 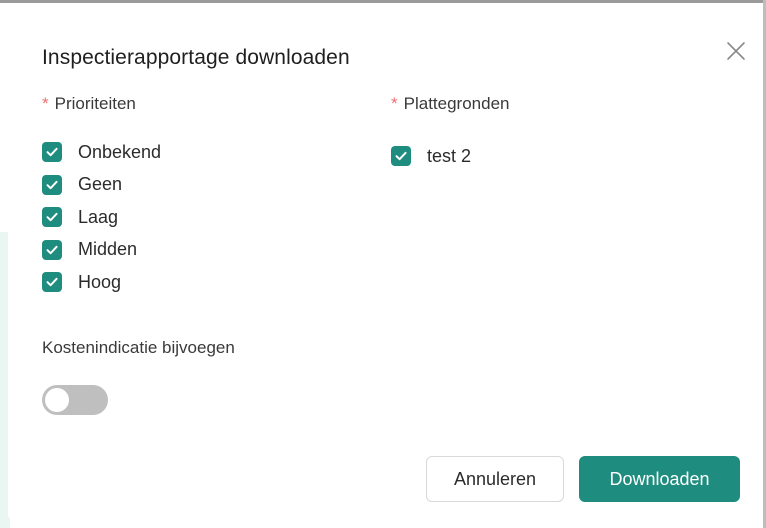 I want to click on checkbox-laag: Laag, so click(x=101, y=217).